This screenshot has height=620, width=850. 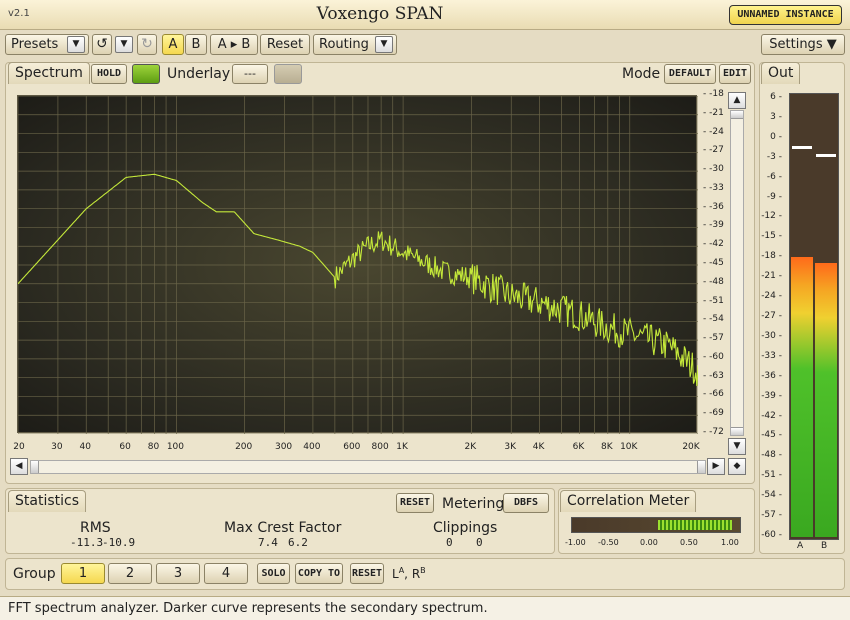 What do you see at coordinates (713, 432) in the screenshot?
I see `y-tick-label: - -72` at bounding box center [713, 432].